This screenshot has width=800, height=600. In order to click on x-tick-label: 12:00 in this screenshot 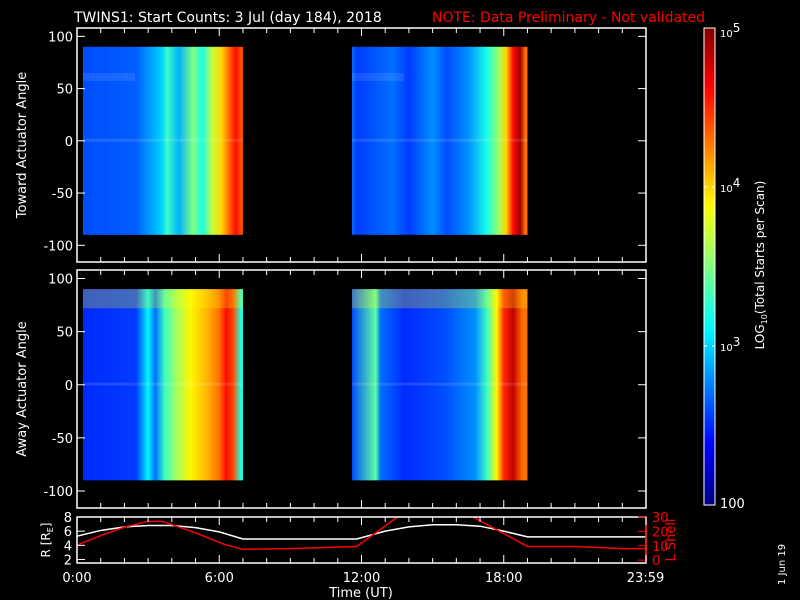, I will do `click(361, 578)`.